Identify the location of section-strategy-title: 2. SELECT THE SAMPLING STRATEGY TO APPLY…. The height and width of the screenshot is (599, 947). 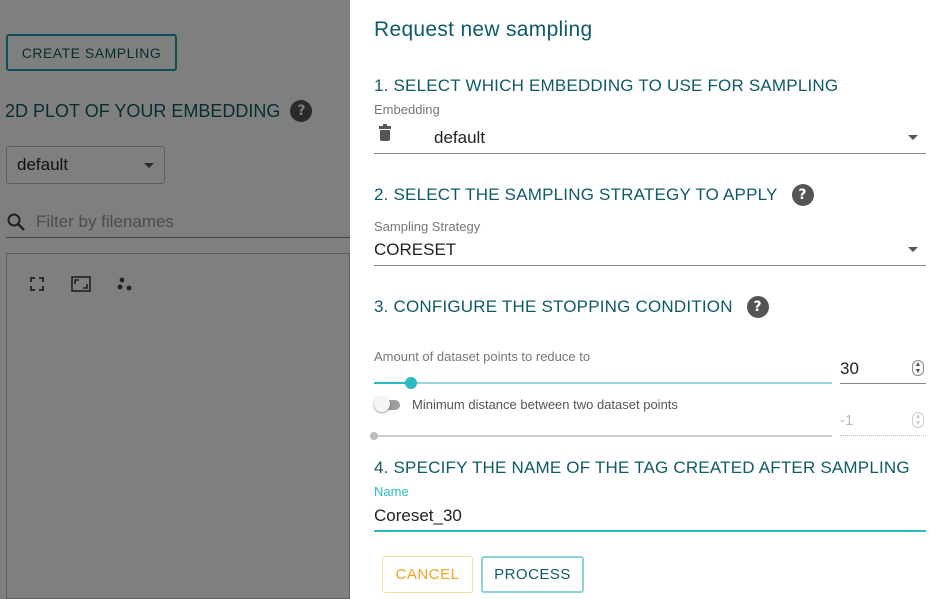
(594, 195).